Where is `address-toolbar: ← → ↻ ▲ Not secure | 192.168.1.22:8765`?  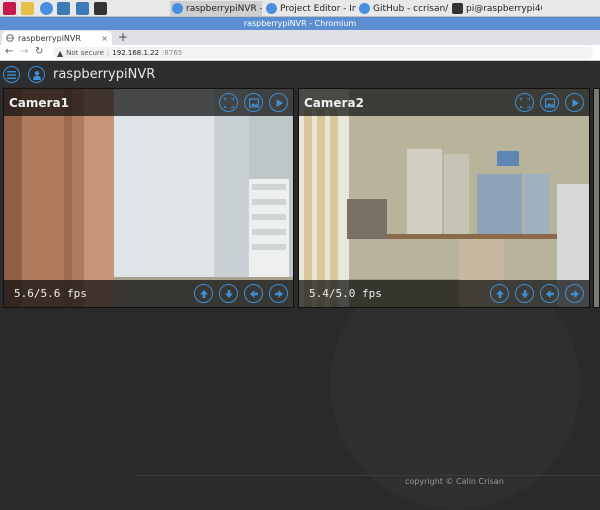
address-toolbar: ← → ↻ ▲ Not secure | 192.168.1.22:8765 is located at coordinates (300, 53).